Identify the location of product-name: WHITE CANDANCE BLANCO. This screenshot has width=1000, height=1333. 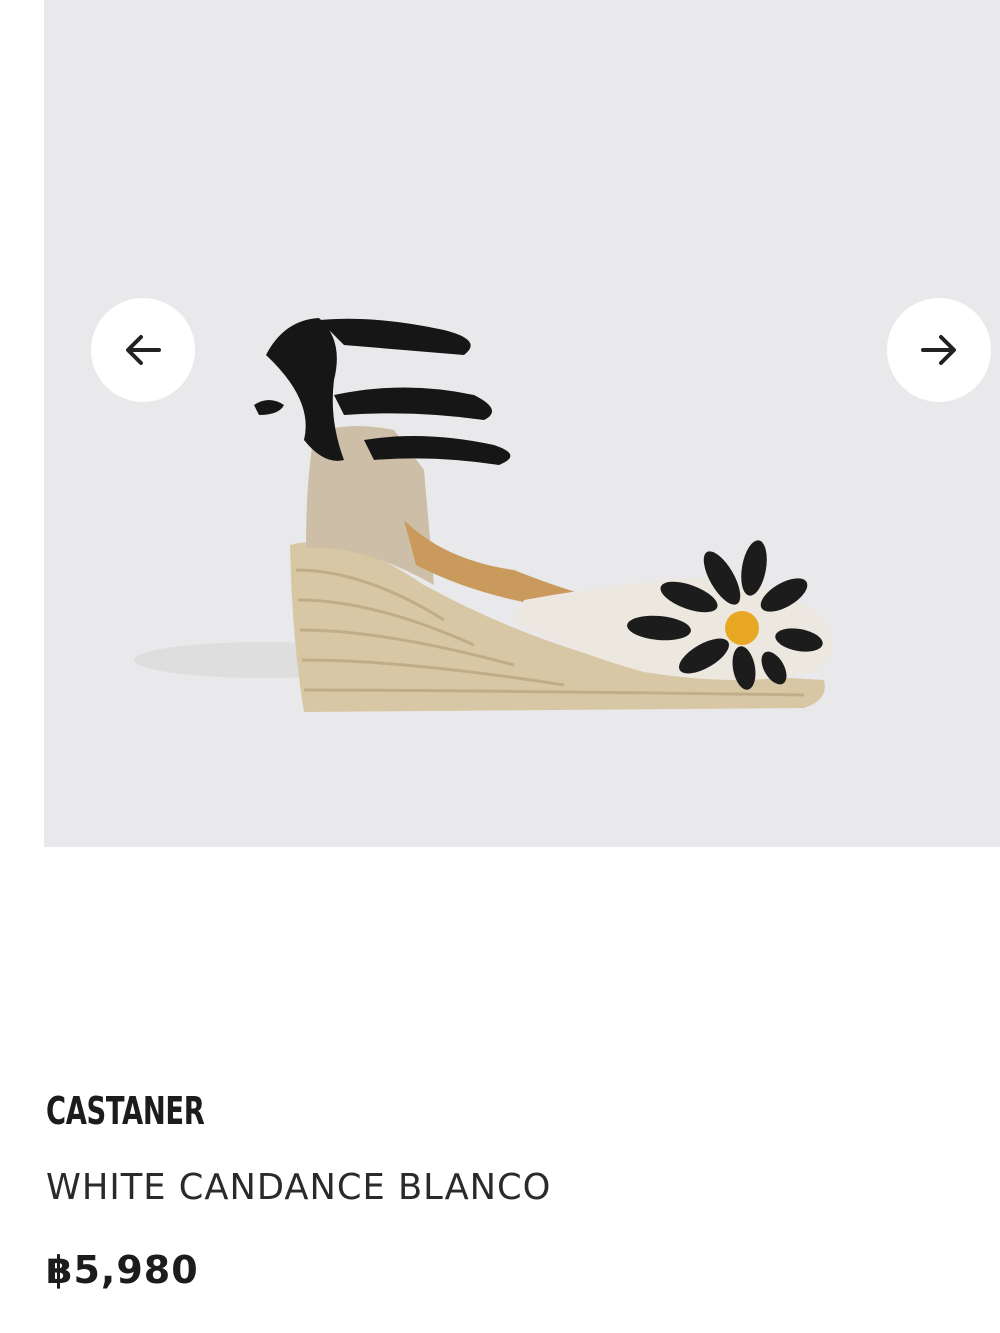
(298, 1187).